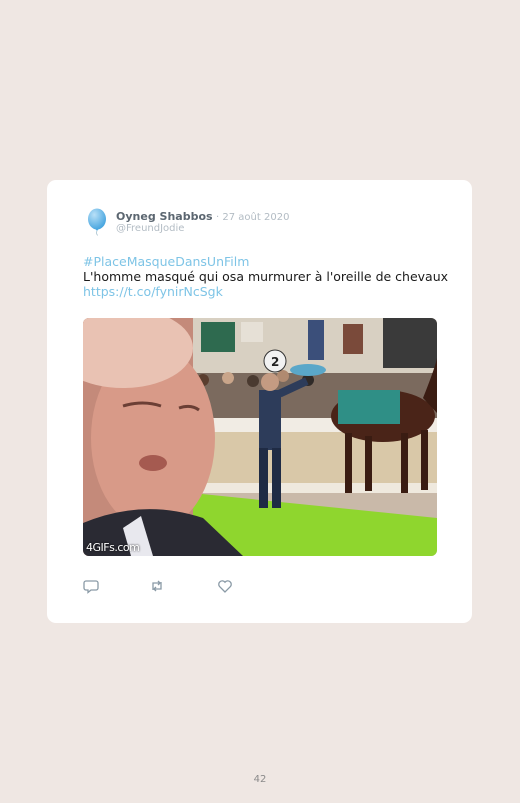 The height and width of the screenshot is (803, 520). What do you see at coordinates (260, 779) in the screenshot?
I see `page-number: 42` at bounding box center [260, 779].